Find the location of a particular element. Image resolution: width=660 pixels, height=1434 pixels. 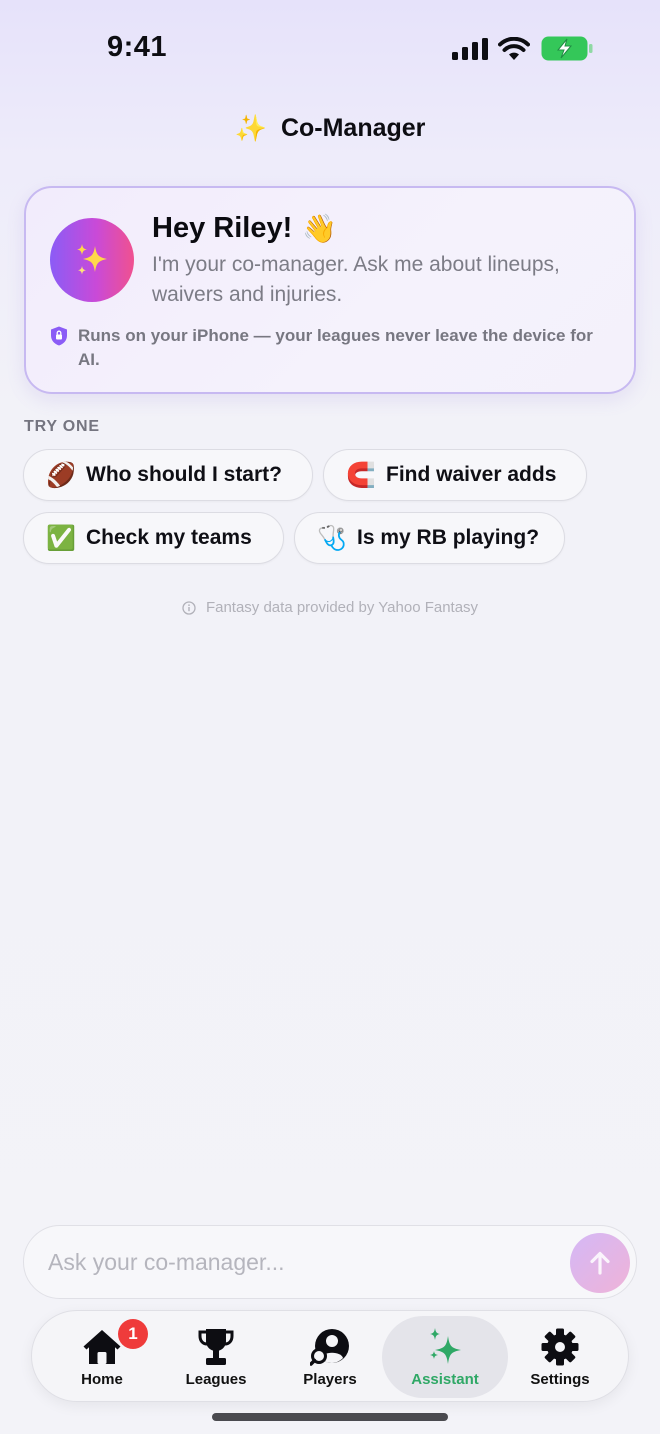

data-attribution: Fantasy data provided by Yahoo Fantasy is located at coordinates (330, 607).